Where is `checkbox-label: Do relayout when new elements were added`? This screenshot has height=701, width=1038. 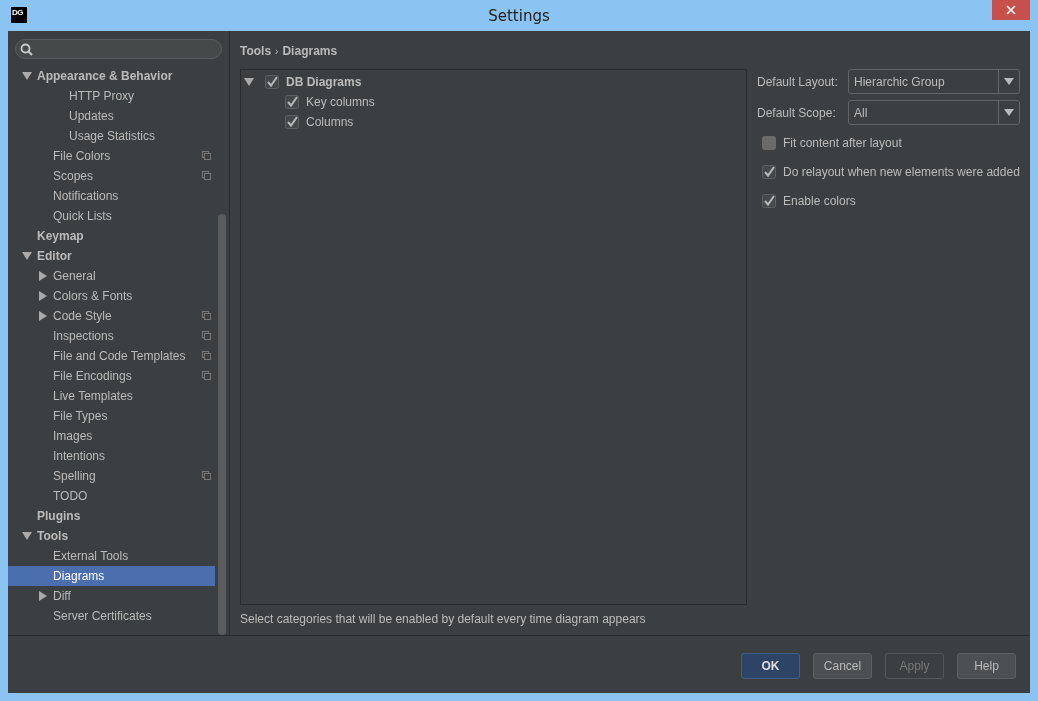 checkbox-label: Do relayout when new elements were added is located at coordinates (901, 172).